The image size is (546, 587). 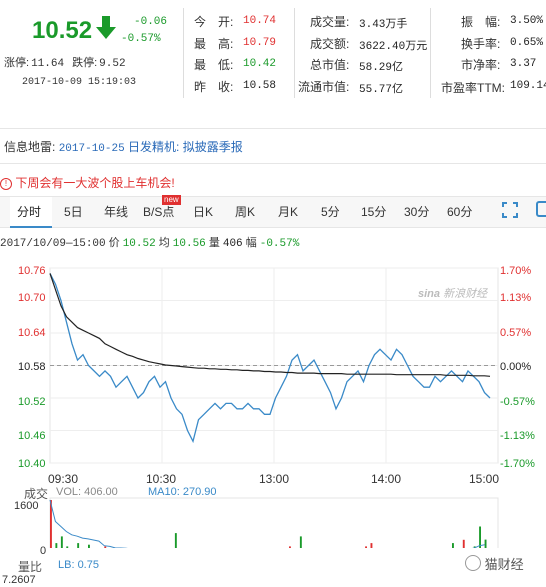 What do you see at coordinates (78, 565) in the screenshot?
I see `lb-indicator: LB: 0.75` at bounding box center [78, 565].